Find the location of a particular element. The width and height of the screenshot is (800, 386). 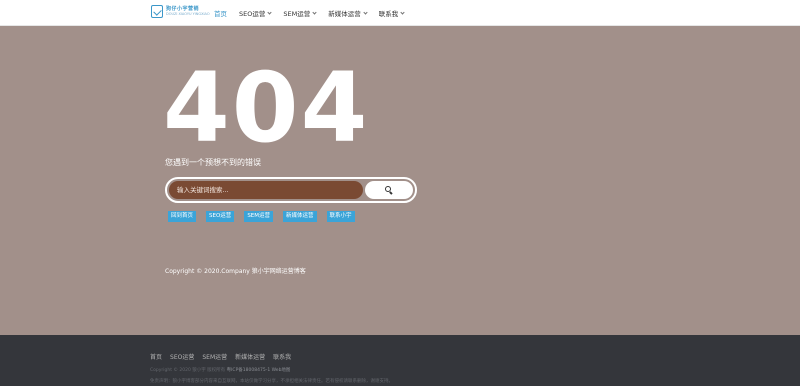

footer-link-contact: 联系我 is located at coordinates (282, 356).